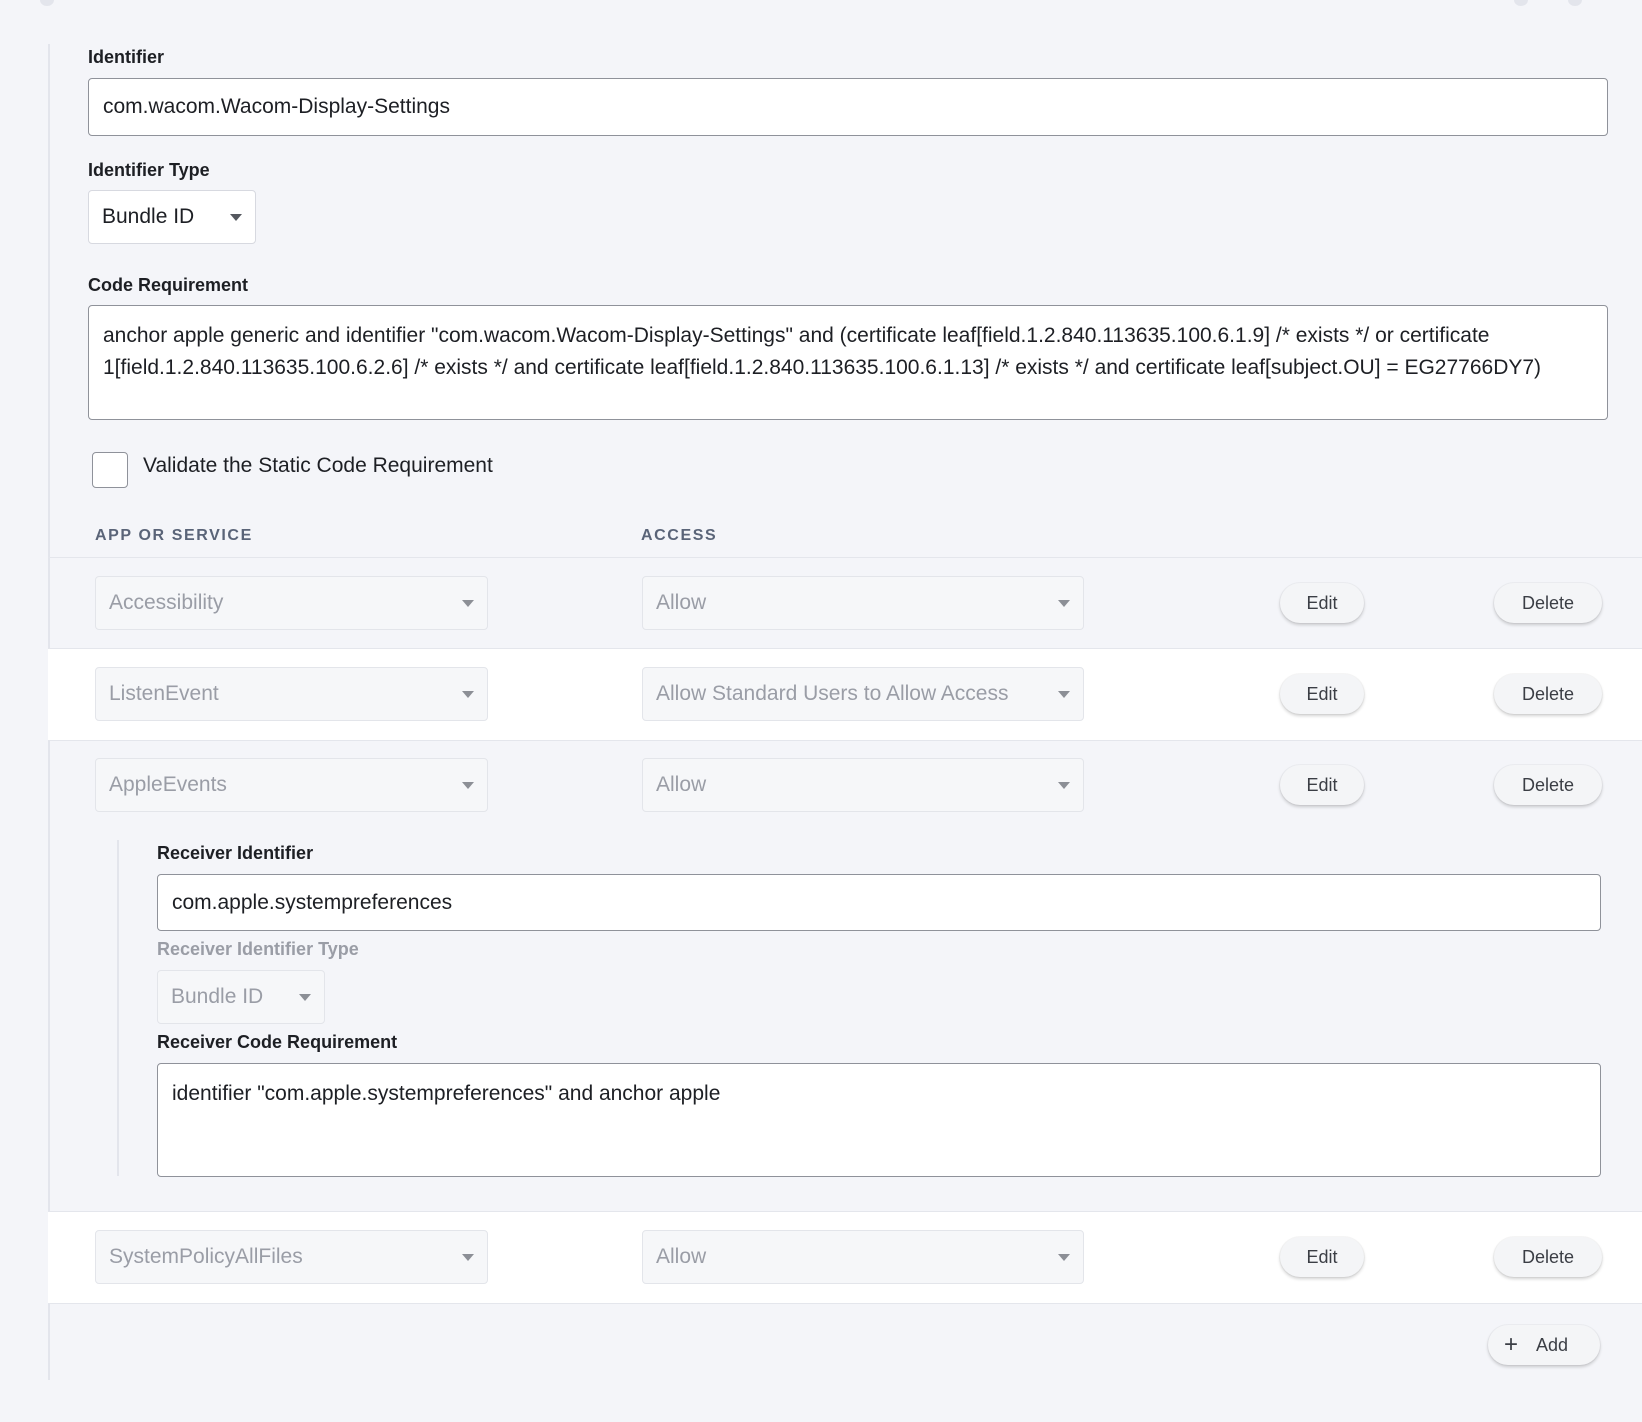  What do you see at coordinates (148, 216) in the screenshot?
I see `identifier-type-value: Bundle ID` at bounding box center [148, 216].